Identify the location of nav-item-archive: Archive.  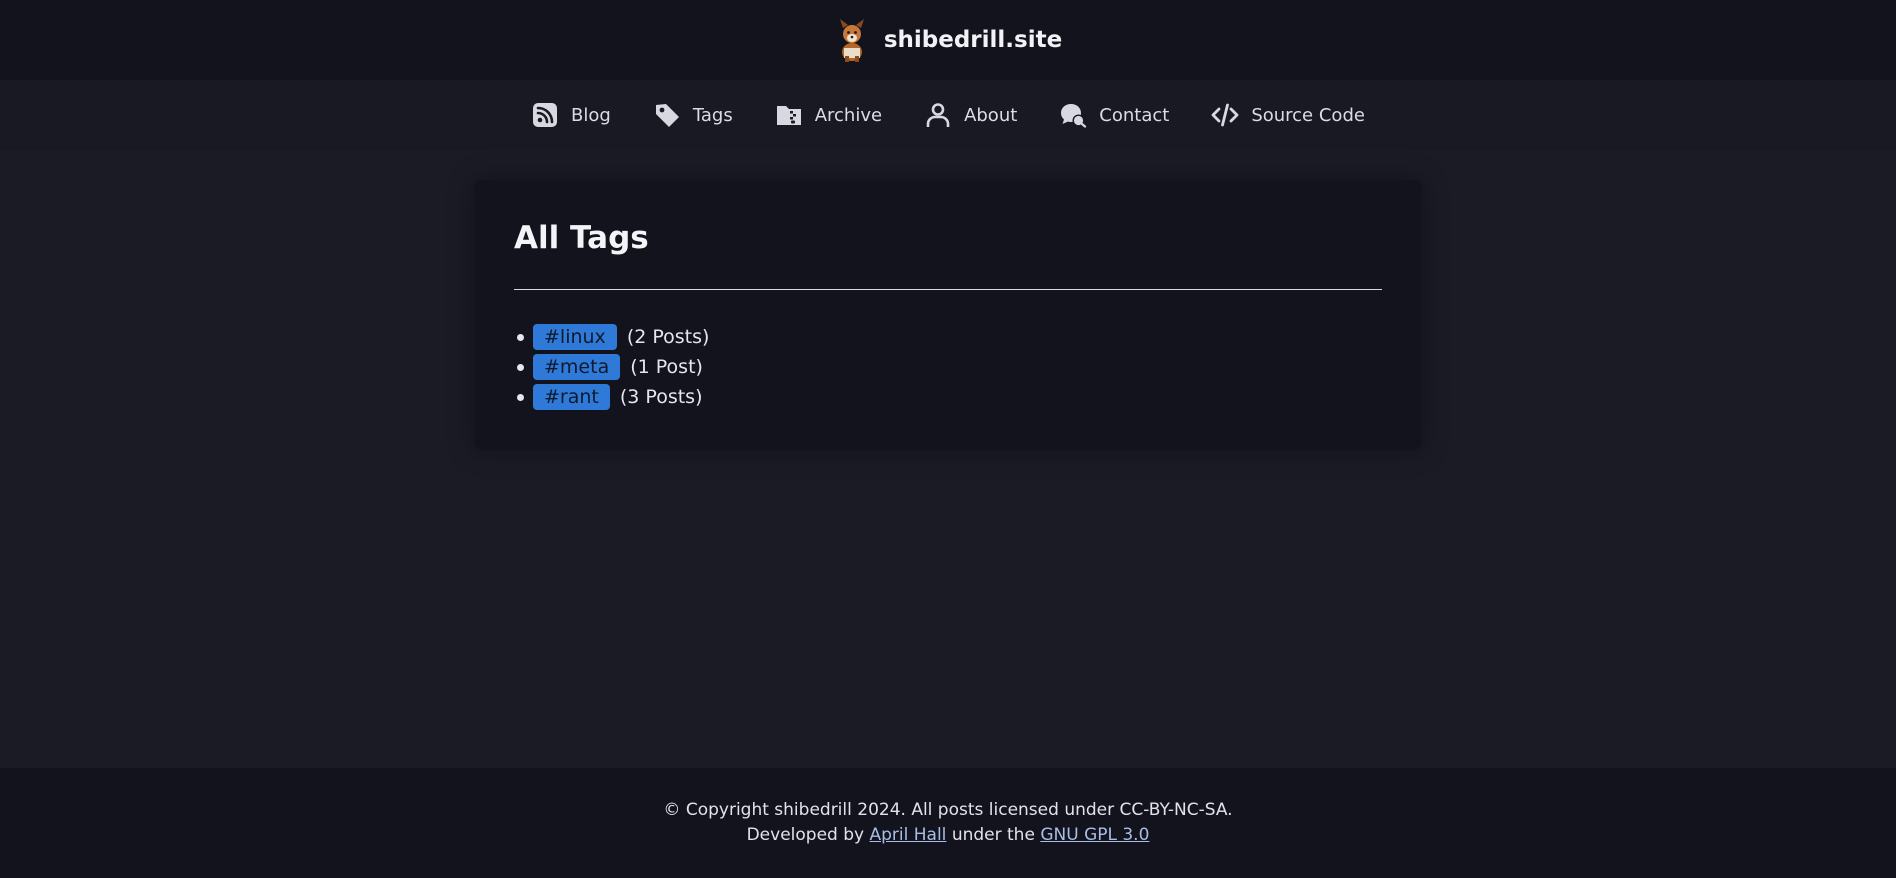
(828, 115).